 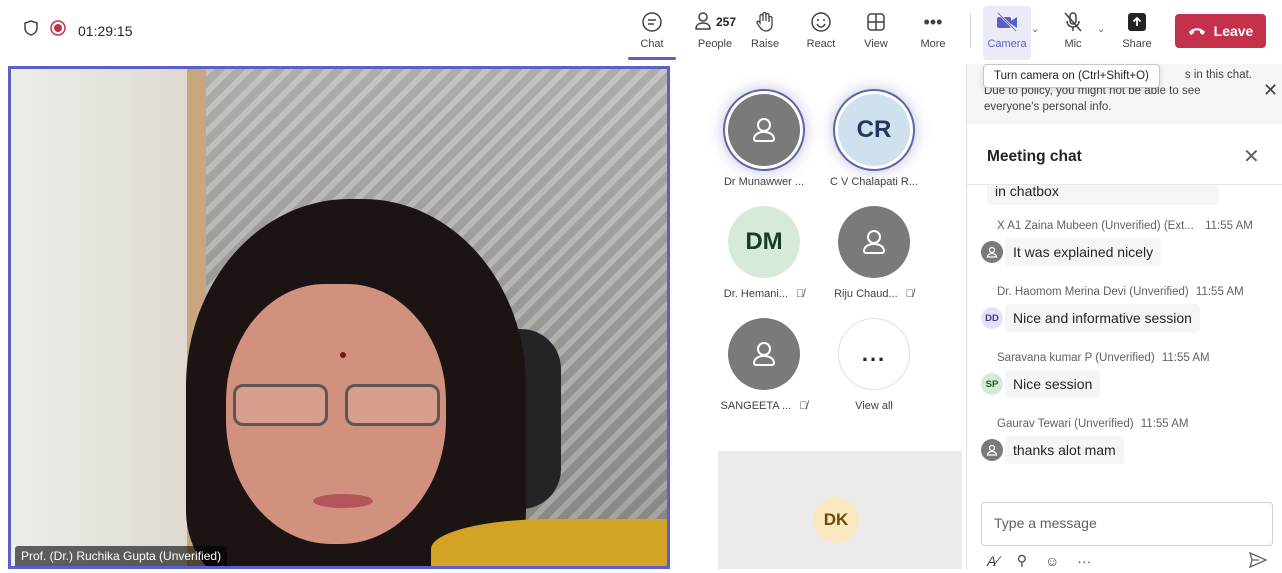 What do you see at coordinates (1127, 524) in the screenshot?
I see `message-input: Type a message` at bounding box center [1127, 524].